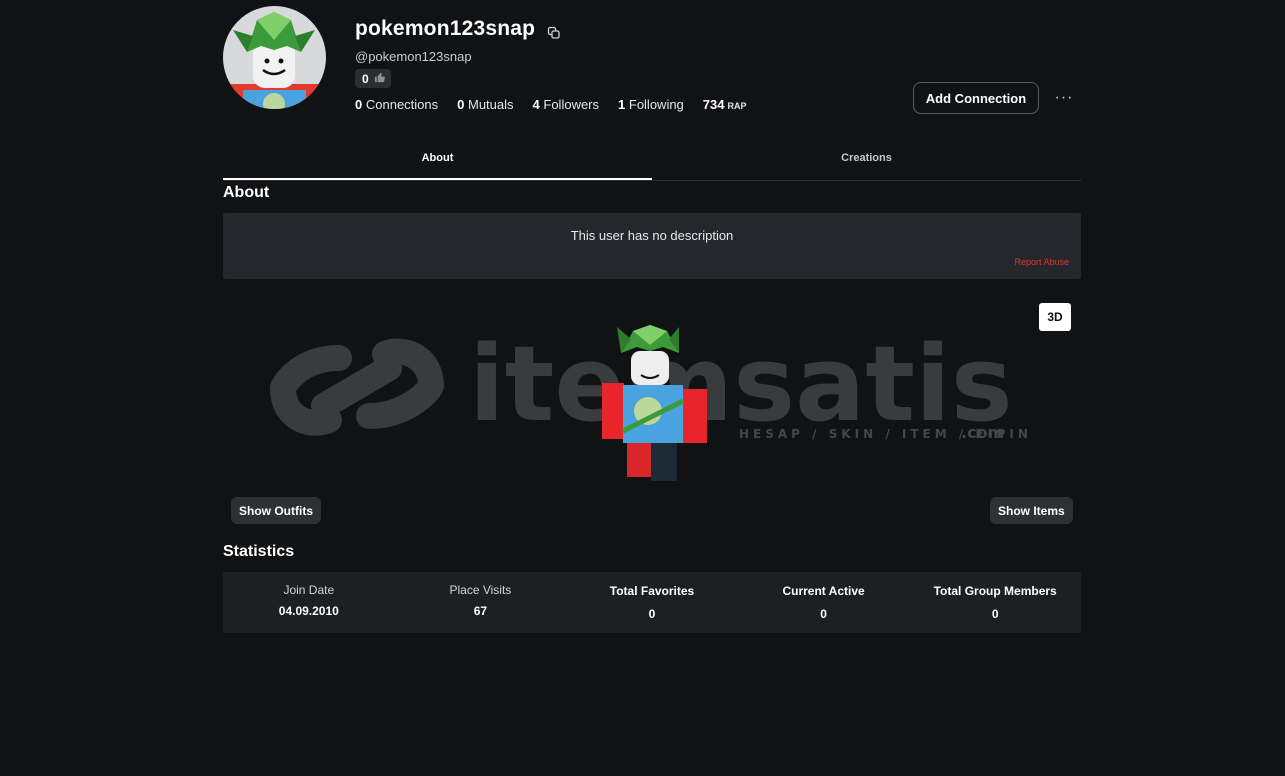 The height and width of the screenshot is (776, 1285). What do you see at coordinates (308, 600) in the screenshot?
I see `stat-join-date: Join Date 04.09.2010` at bounding box center [308, 600].